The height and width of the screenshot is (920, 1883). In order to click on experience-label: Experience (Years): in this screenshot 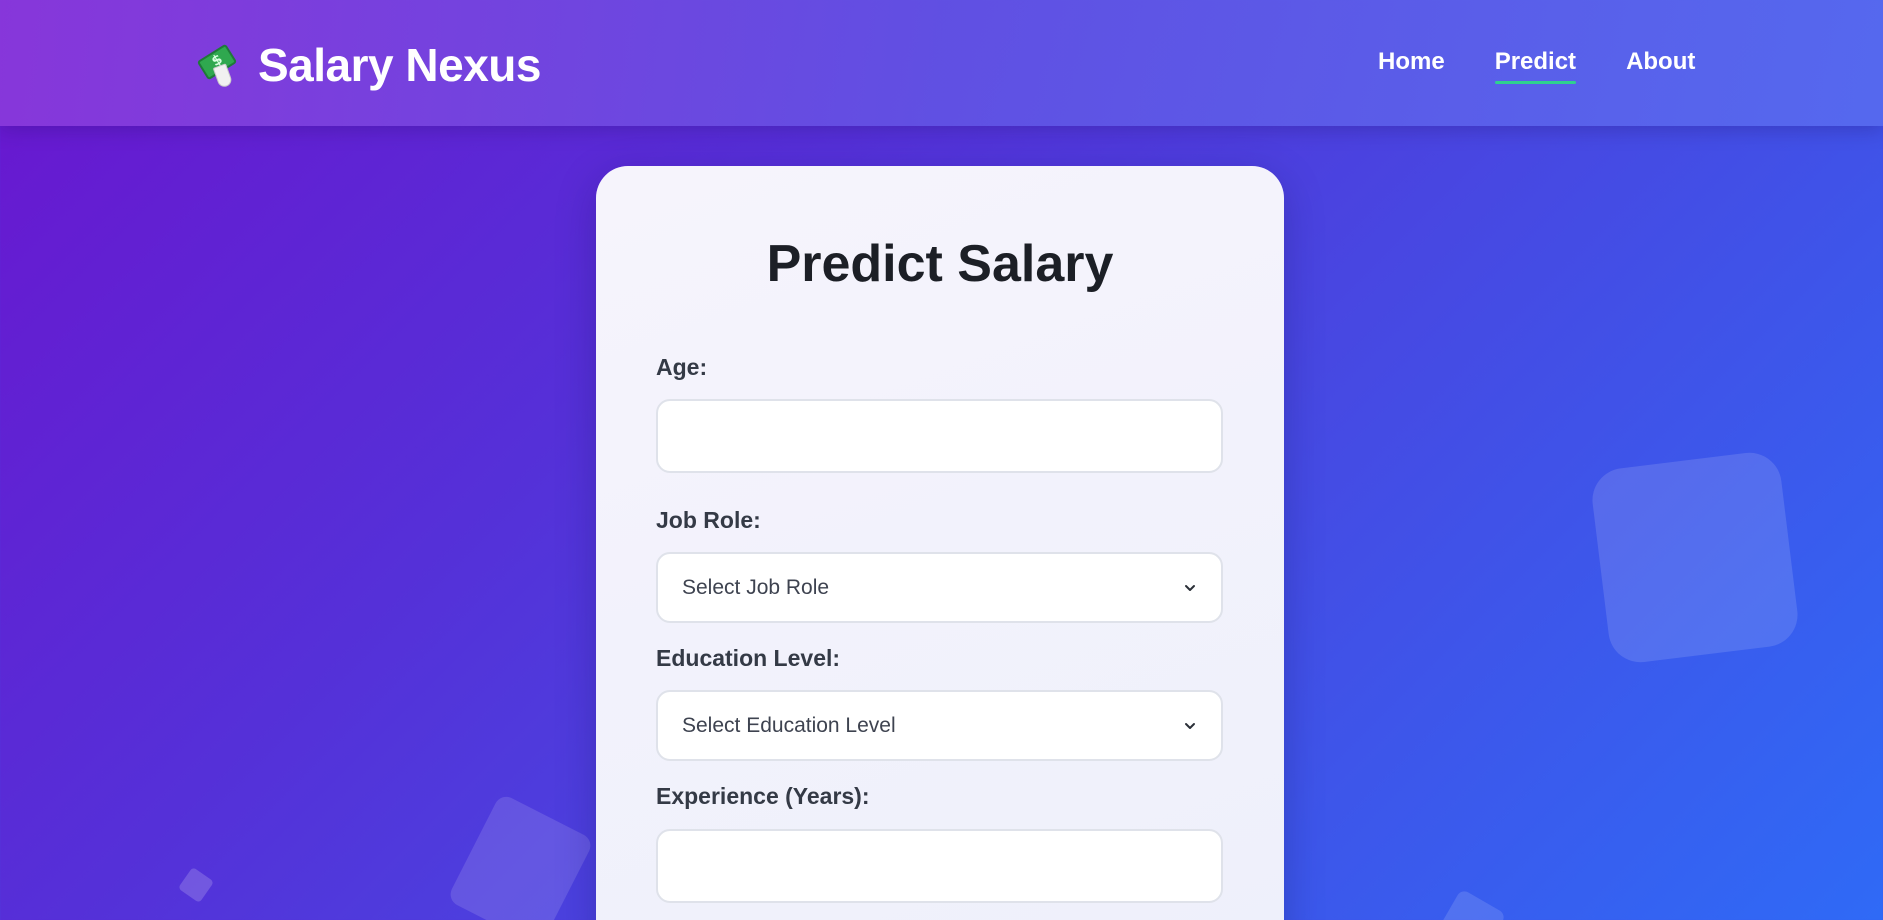, I will do `click(763, 796)`.